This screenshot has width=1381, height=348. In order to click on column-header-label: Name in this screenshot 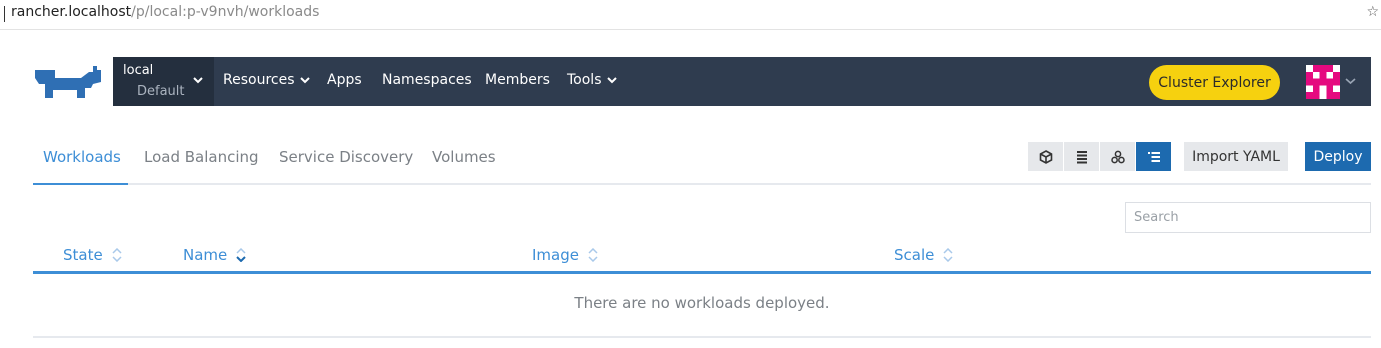, I will do `click(205, 255)`.